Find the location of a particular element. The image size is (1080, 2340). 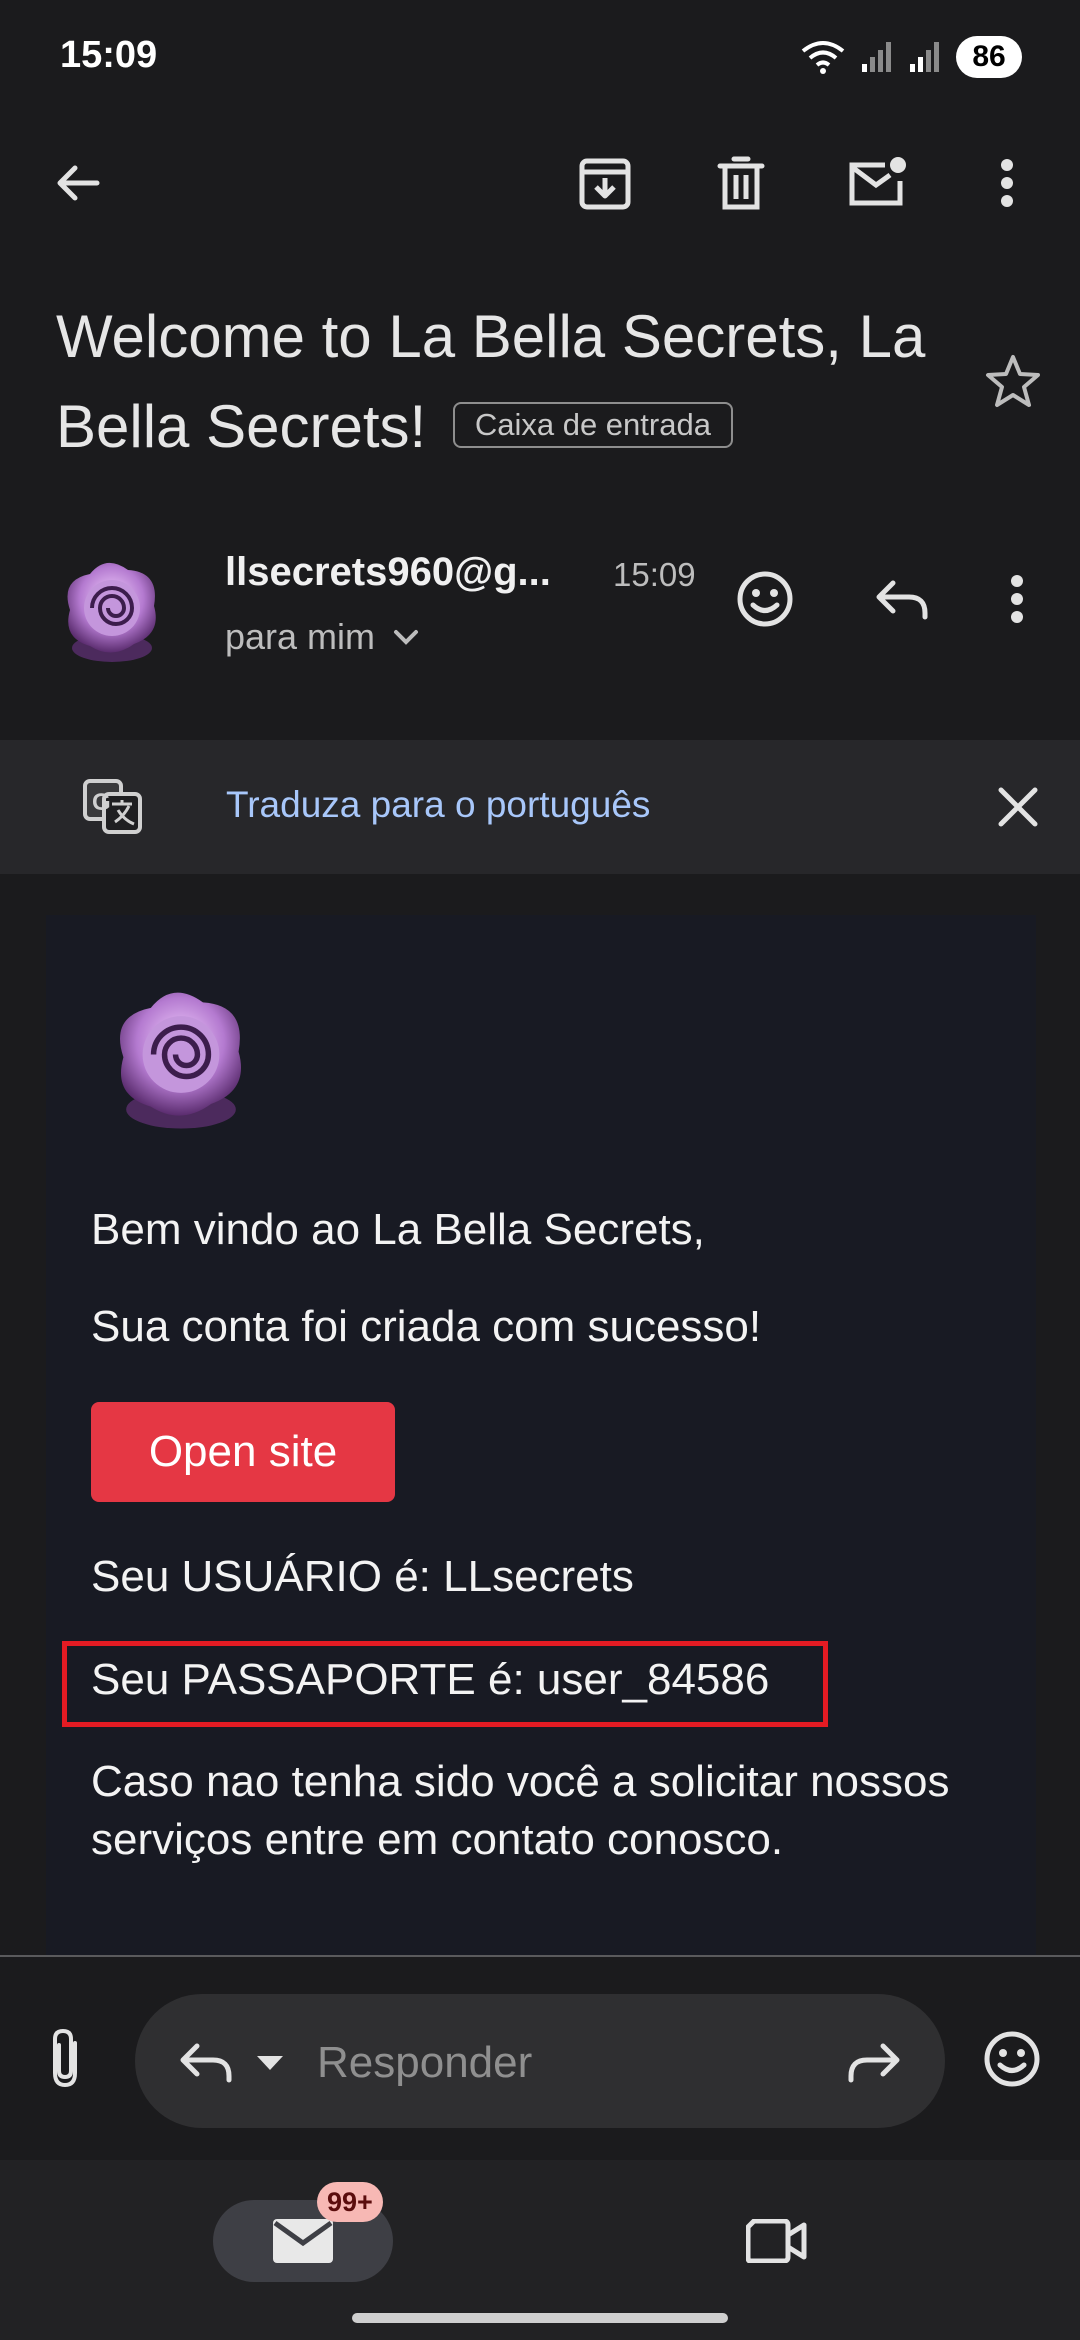

reply-emoji-button is located at coordinates (1012, 2059).